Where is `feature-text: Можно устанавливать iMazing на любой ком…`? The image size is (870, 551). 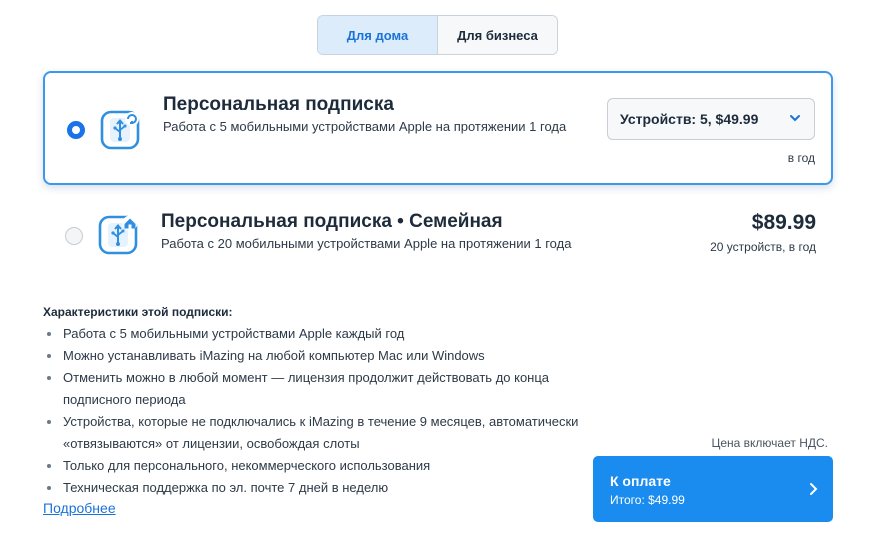 feature-text: Можно устанавливать iMazing на любой ком… is located at coordinates (274, 355).